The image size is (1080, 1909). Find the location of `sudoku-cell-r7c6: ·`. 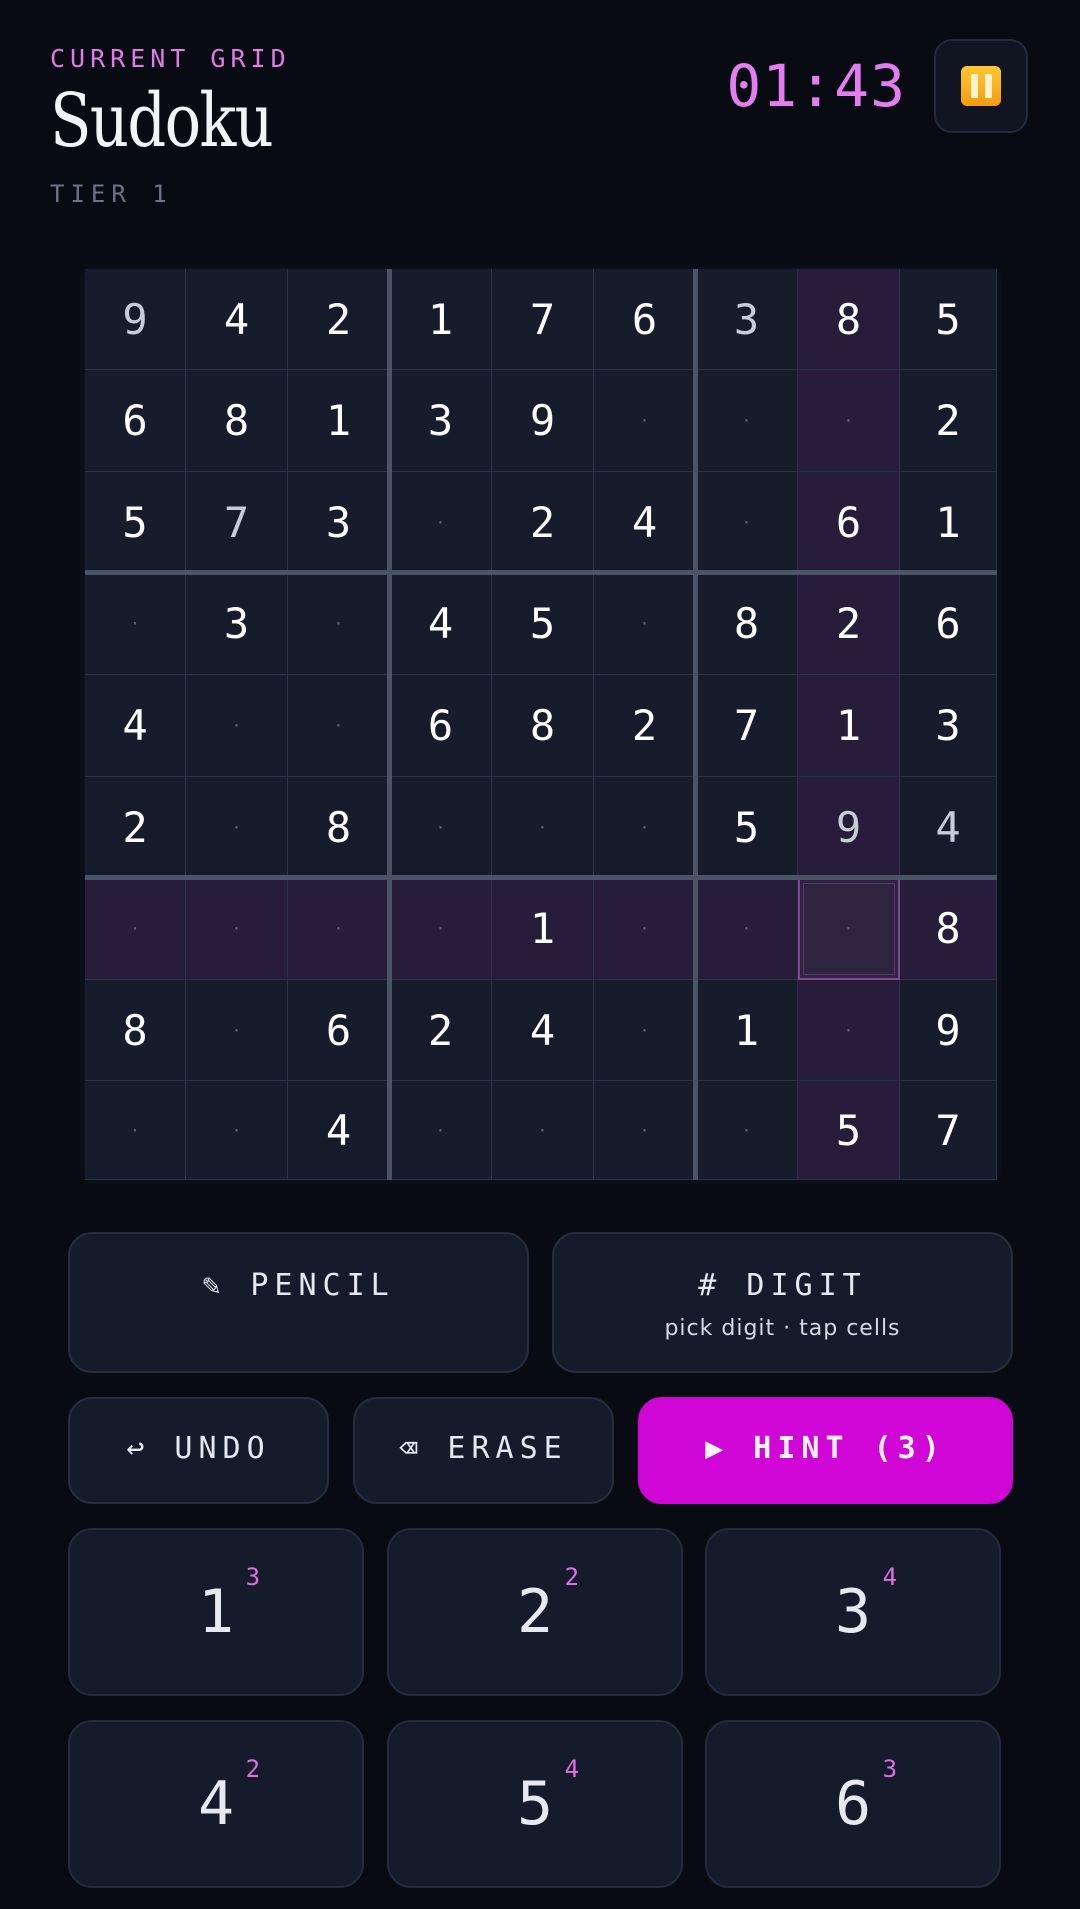

sudoku-cell-r7c6: · is located at coordinates (645, 929).